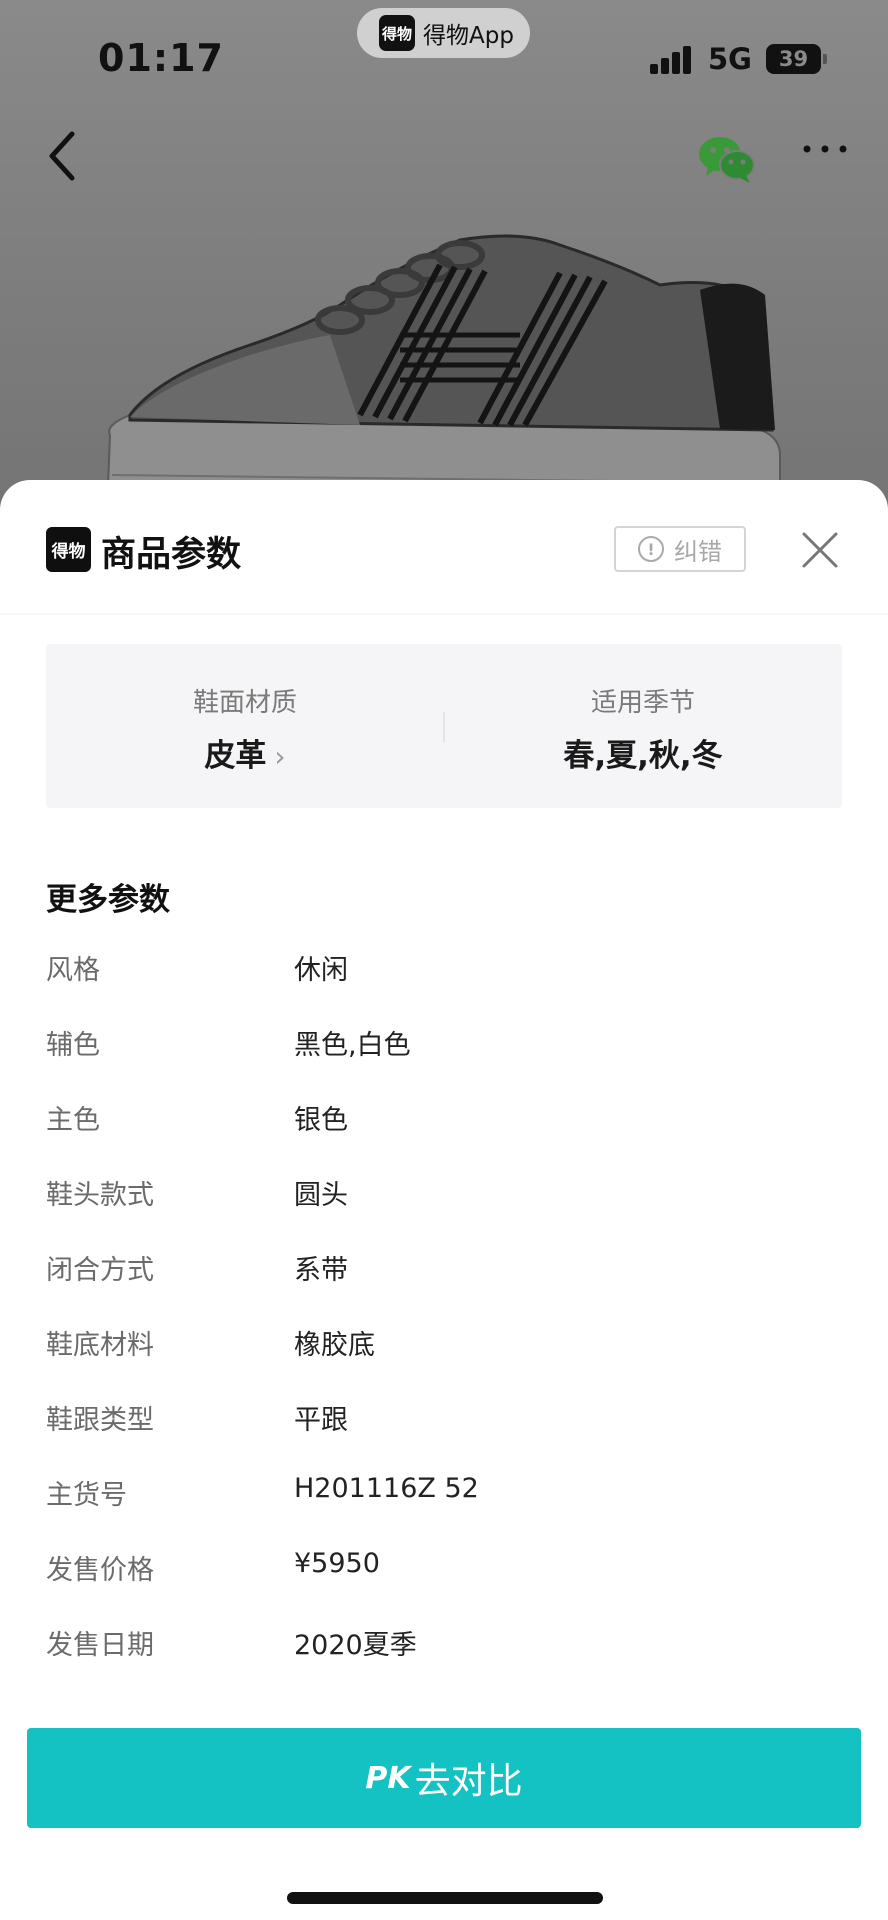 The image size is (888, 1920). I want to click on param-key: 风格, so click(73, 970).